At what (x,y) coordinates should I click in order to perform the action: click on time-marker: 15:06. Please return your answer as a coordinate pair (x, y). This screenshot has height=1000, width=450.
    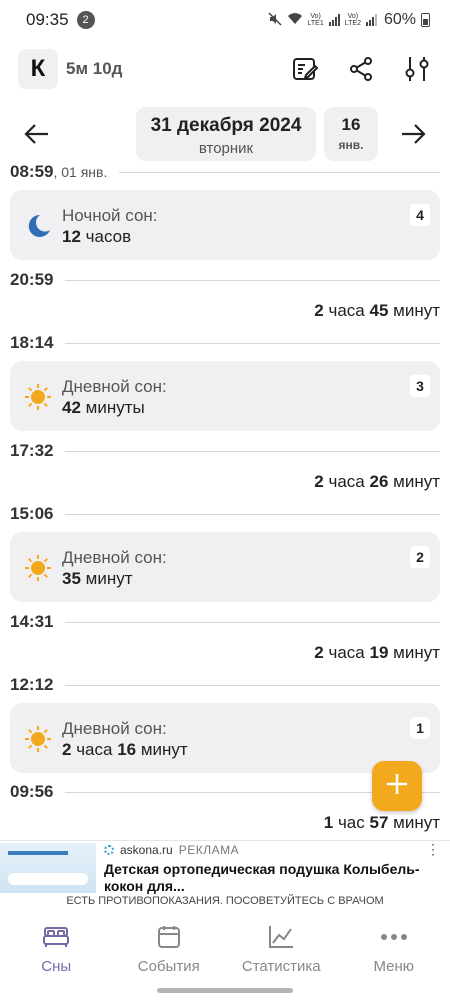
    Looking at the image, I should click on (225, 514).